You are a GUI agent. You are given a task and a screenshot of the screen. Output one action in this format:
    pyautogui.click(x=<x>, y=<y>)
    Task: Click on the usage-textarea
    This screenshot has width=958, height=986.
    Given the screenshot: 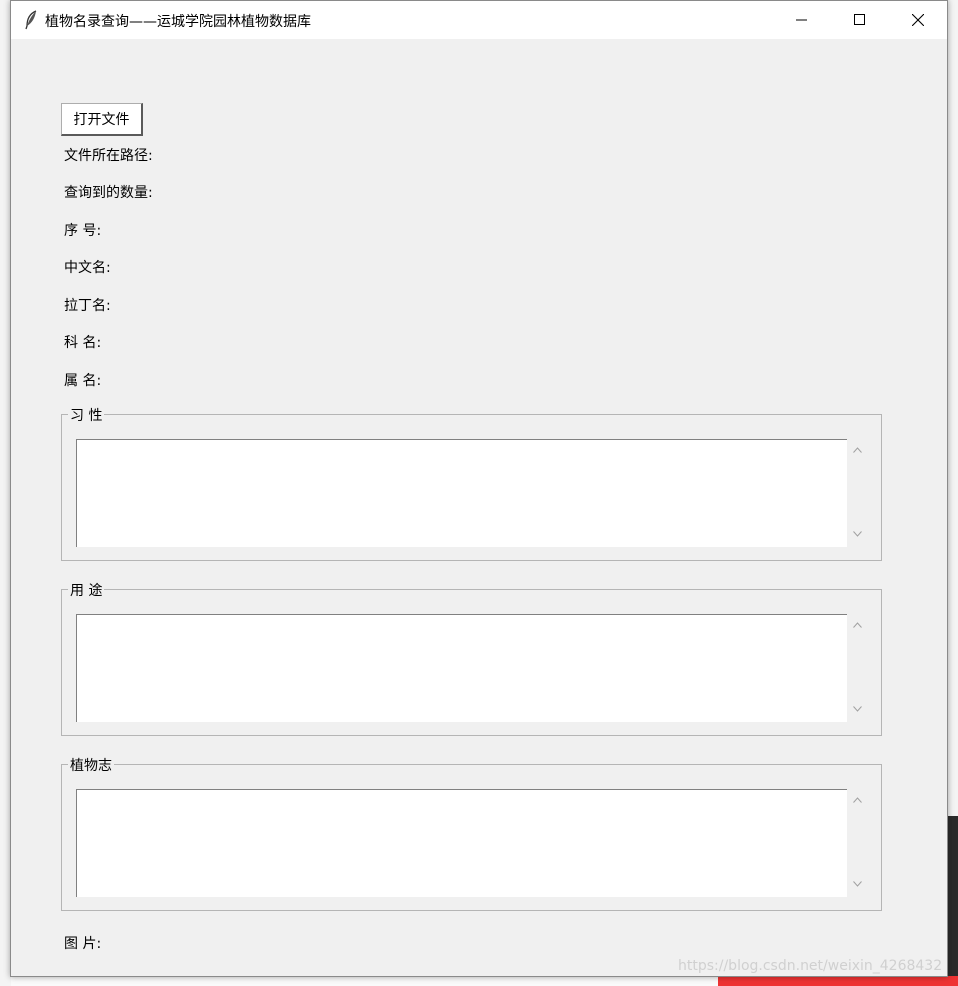 What is the action you would take?
    pyautogui.click(x=461, y=668)
    